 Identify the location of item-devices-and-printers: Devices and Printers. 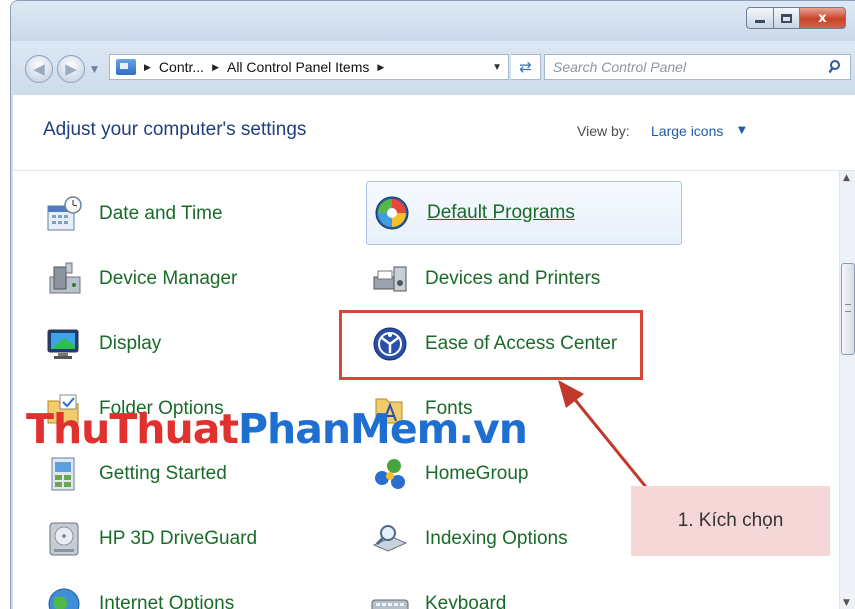
(484, 279).